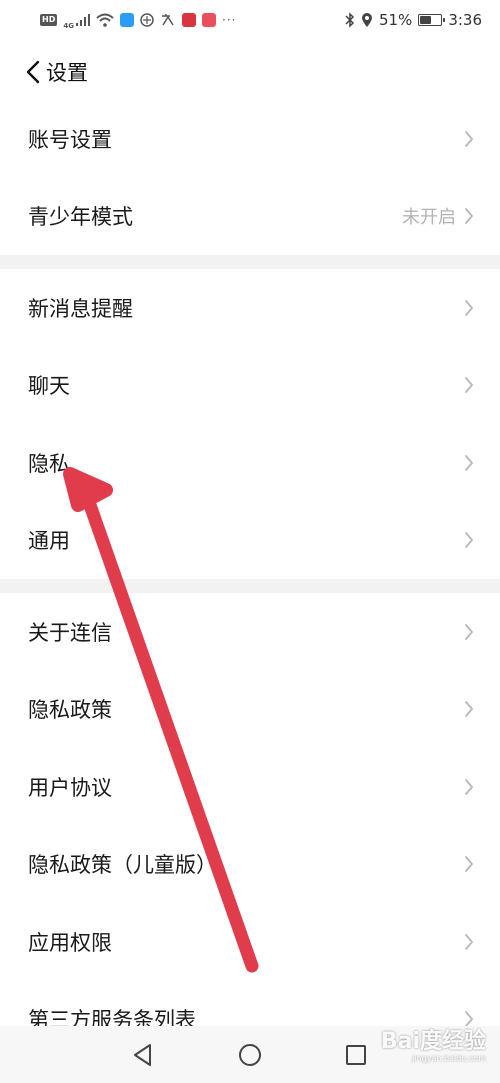  I want to click on network-type: 4G, so click(68, 26).